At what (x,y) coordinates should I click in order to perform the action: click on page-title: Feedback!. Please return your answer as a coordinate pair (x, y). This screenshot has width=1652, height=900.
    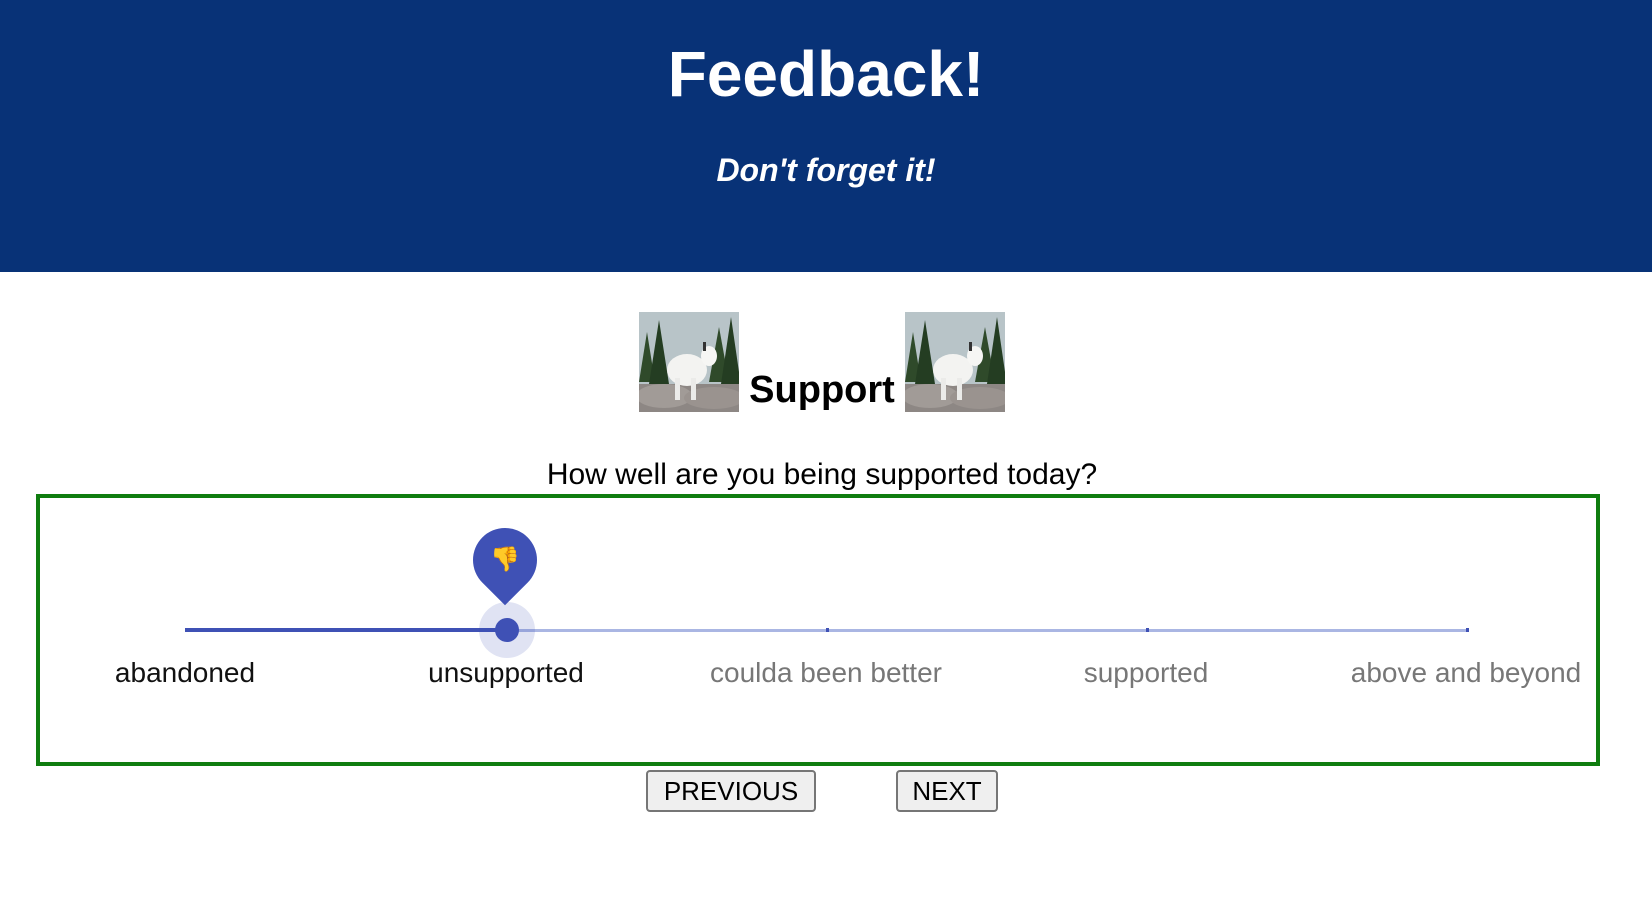
    Looking at the image, I should click on (826, 74).